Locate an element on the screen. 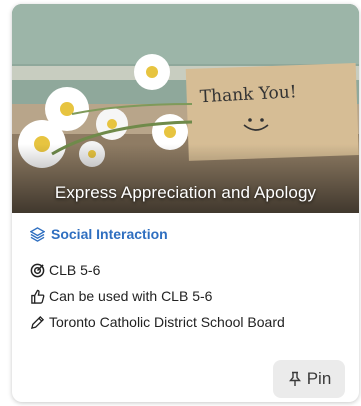 This screenshot has height=406, width=361. level-row: CLB 5-6 is located at coordinates (65, 270).